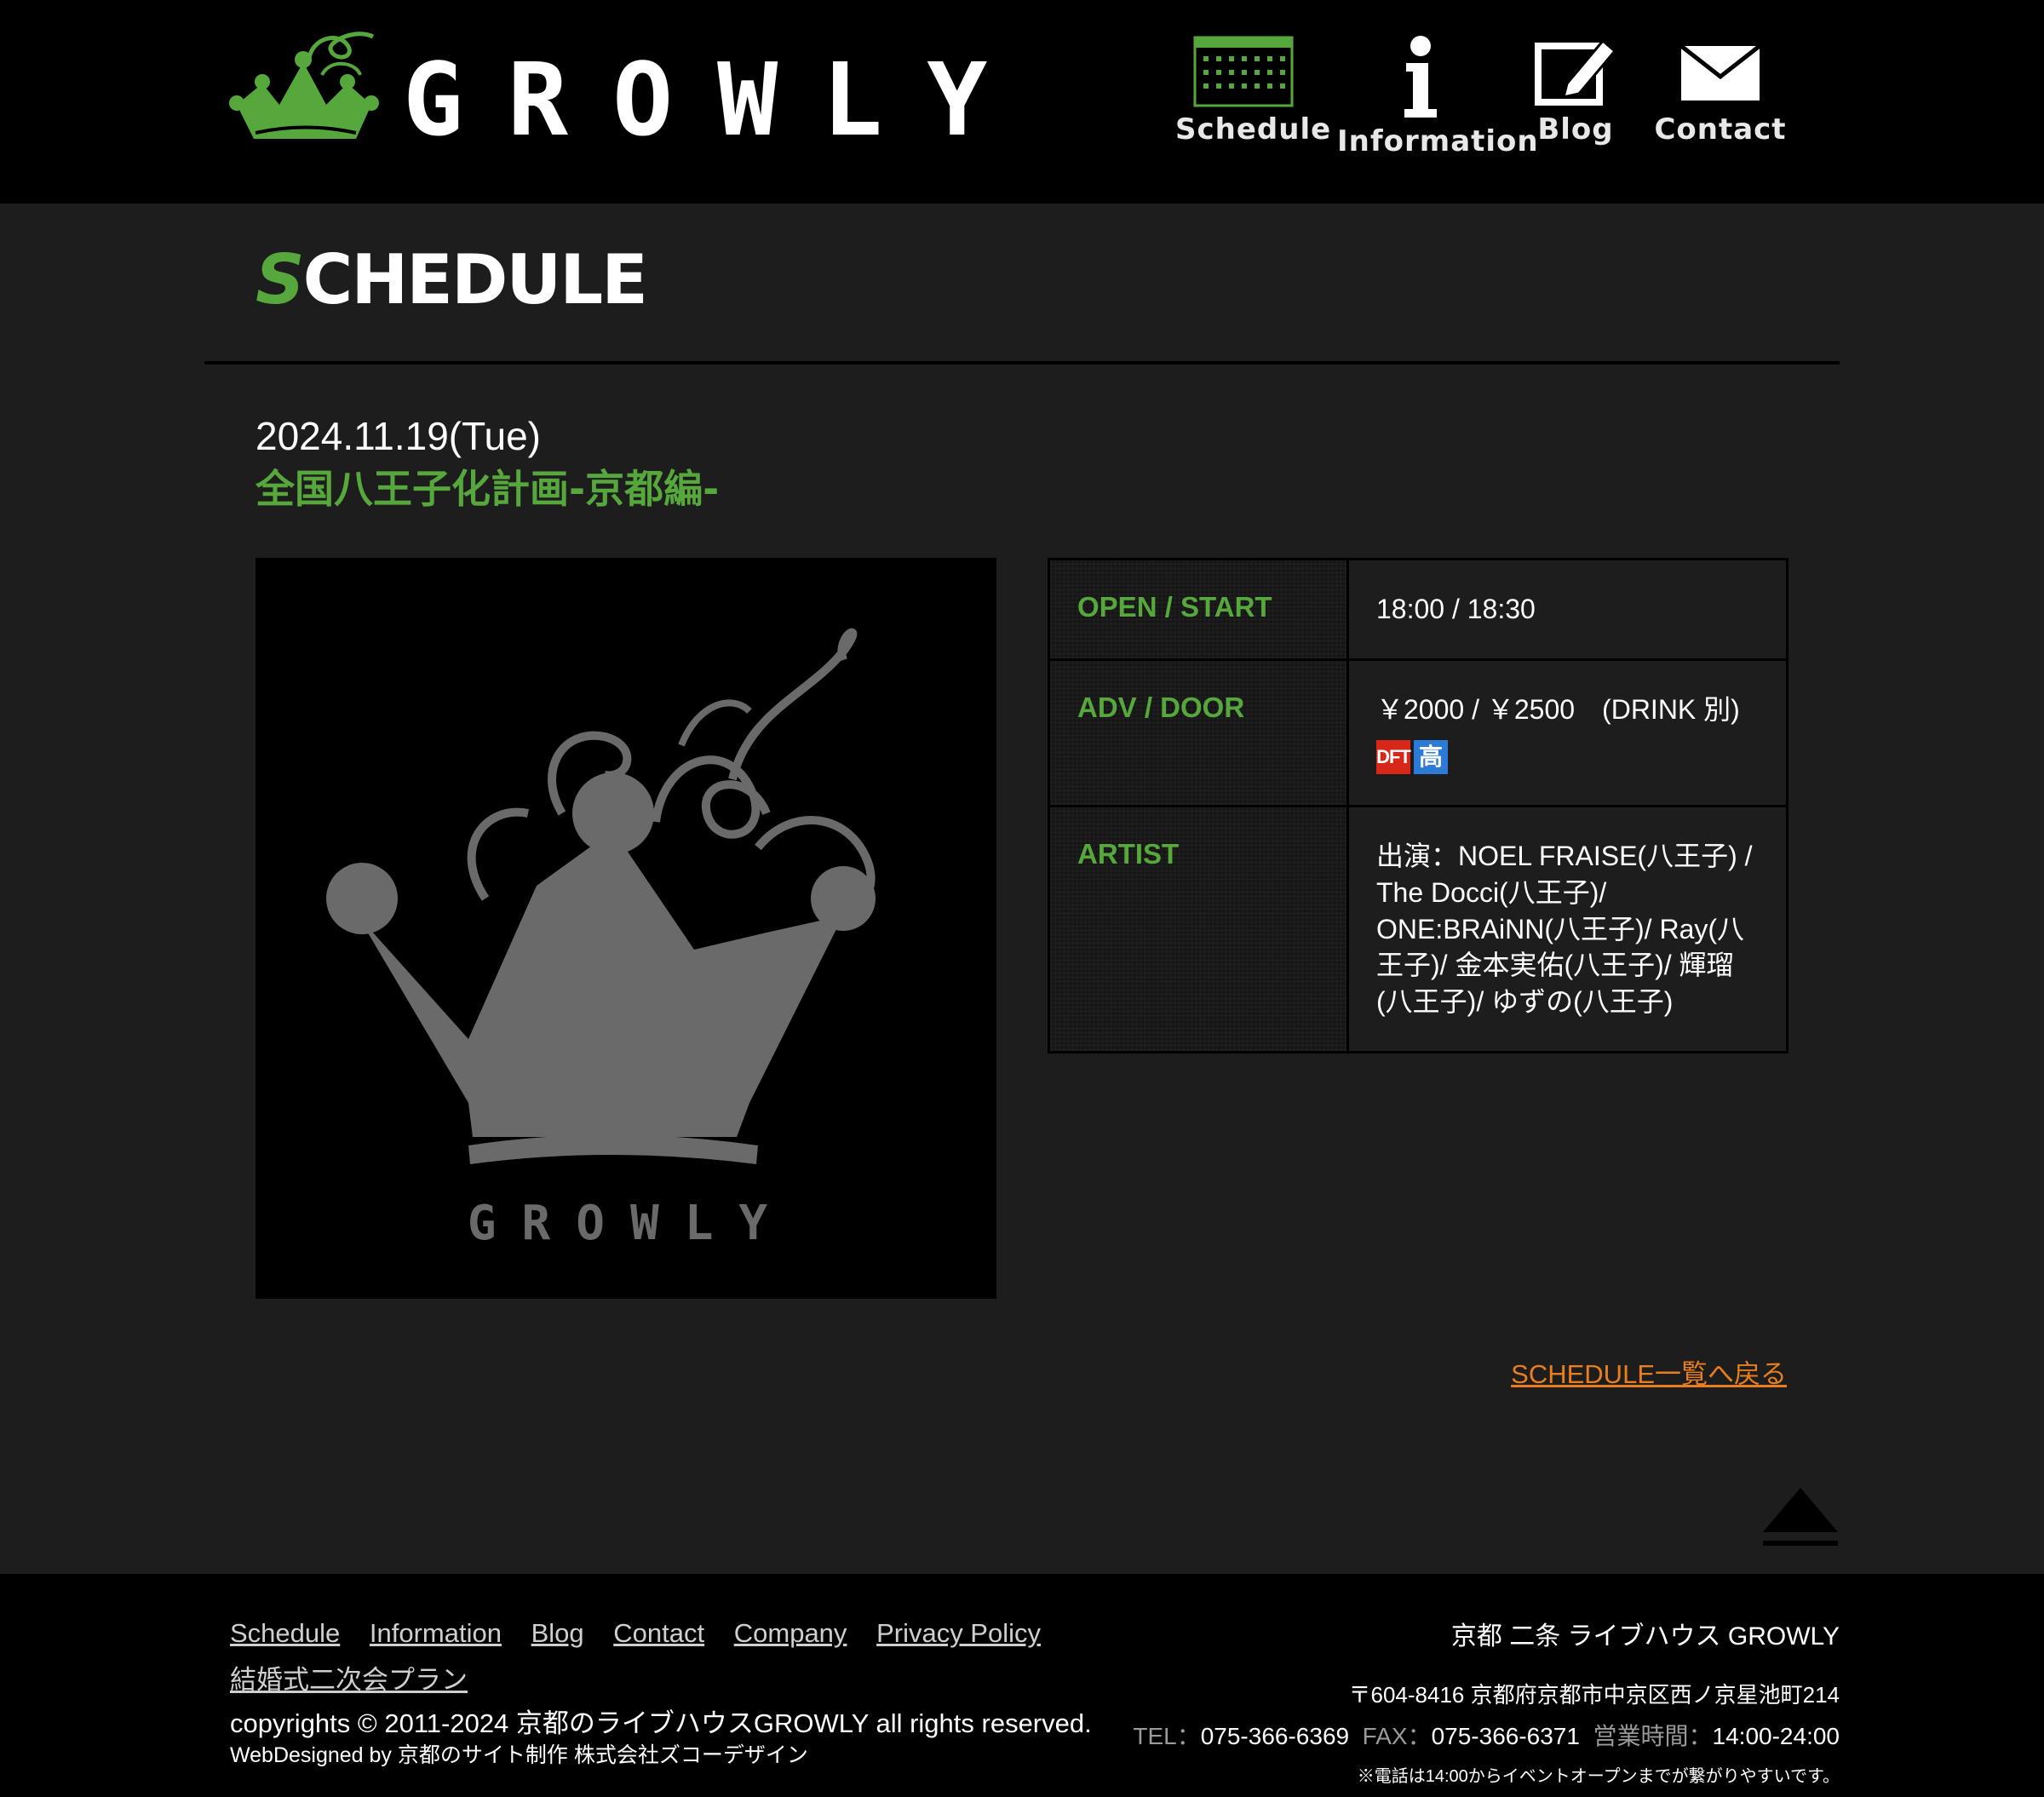 The image size is (2044, 1797). Describe the element at coordinates (1575, 129) in the screenshot. I see `nav-label: Blog` at that location.